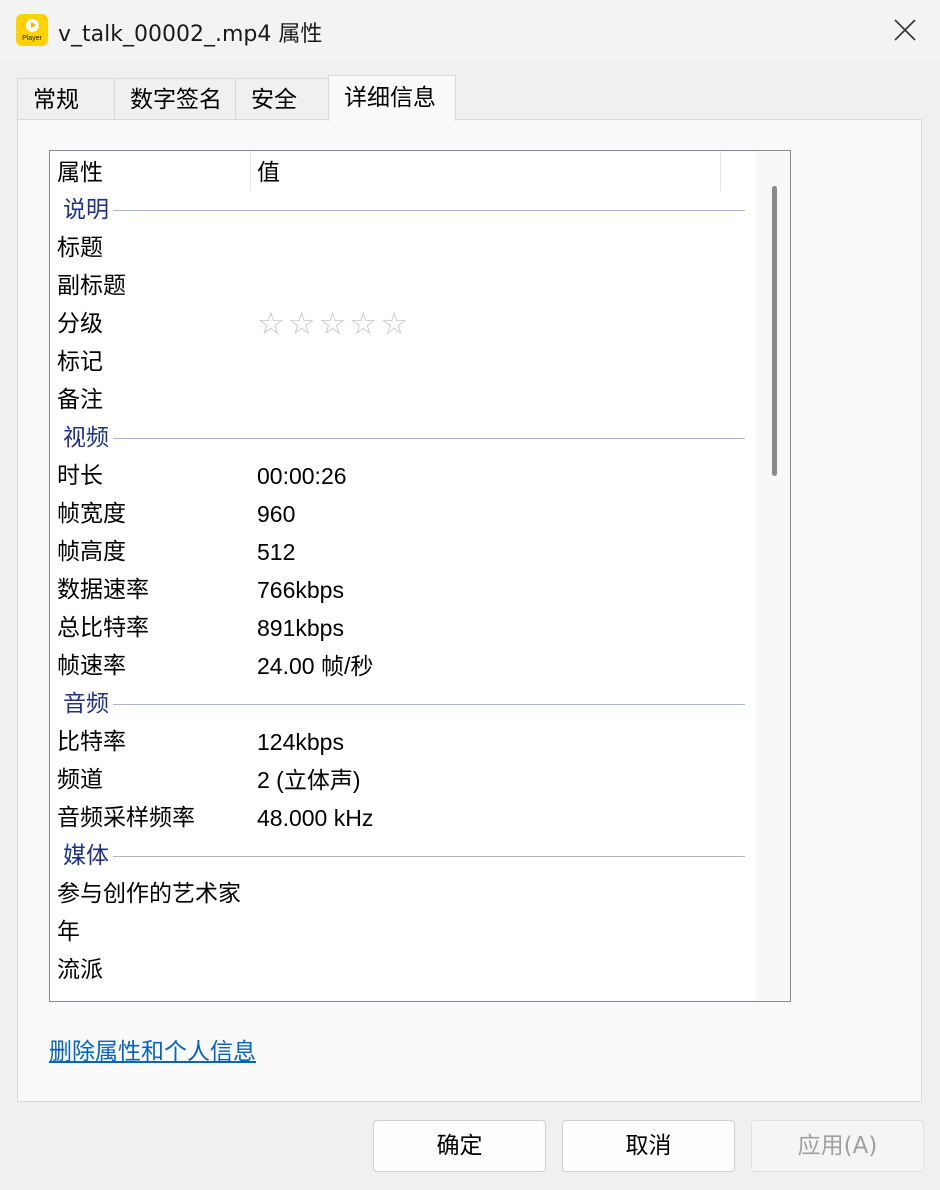  What do you see at coordinates (837, 1146) in the screenshot?
I see `apply-button: 应用(A)` at bounding box center [837, 1146].